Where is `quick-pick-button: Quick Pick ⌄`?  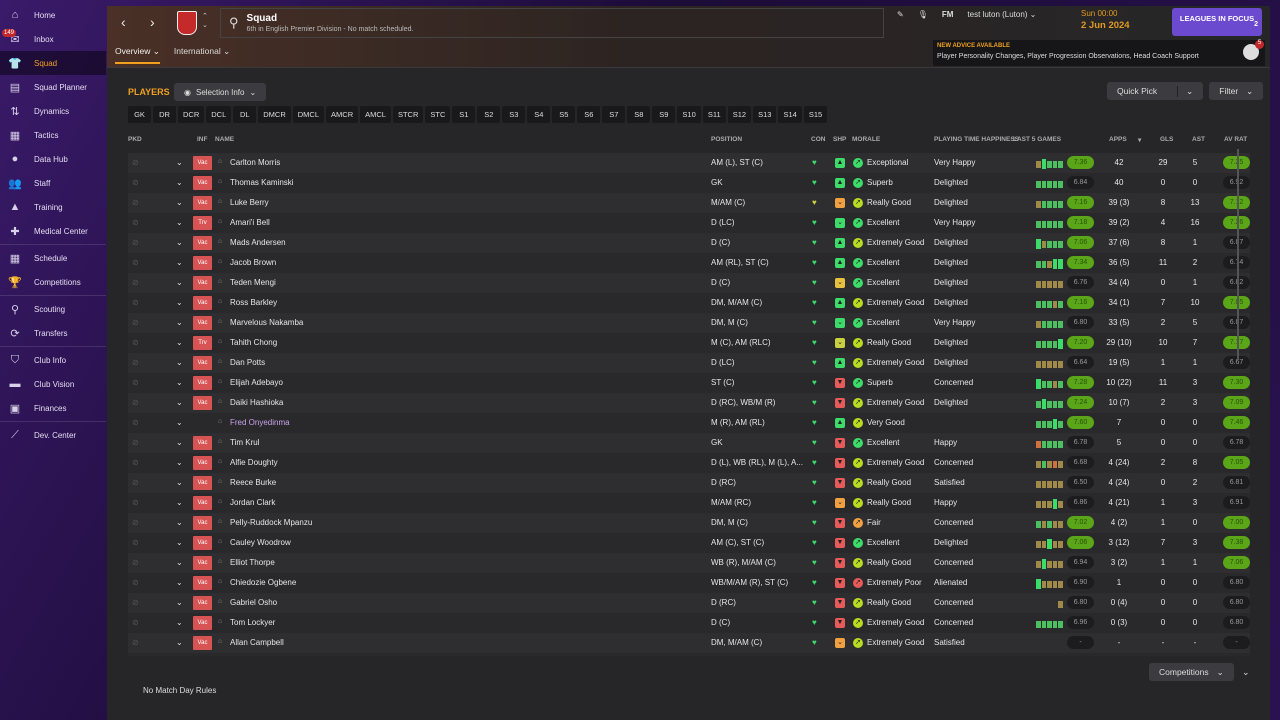 quick-pick-button: Quick Pick ⌄ is located at coordinates (1155, 91).